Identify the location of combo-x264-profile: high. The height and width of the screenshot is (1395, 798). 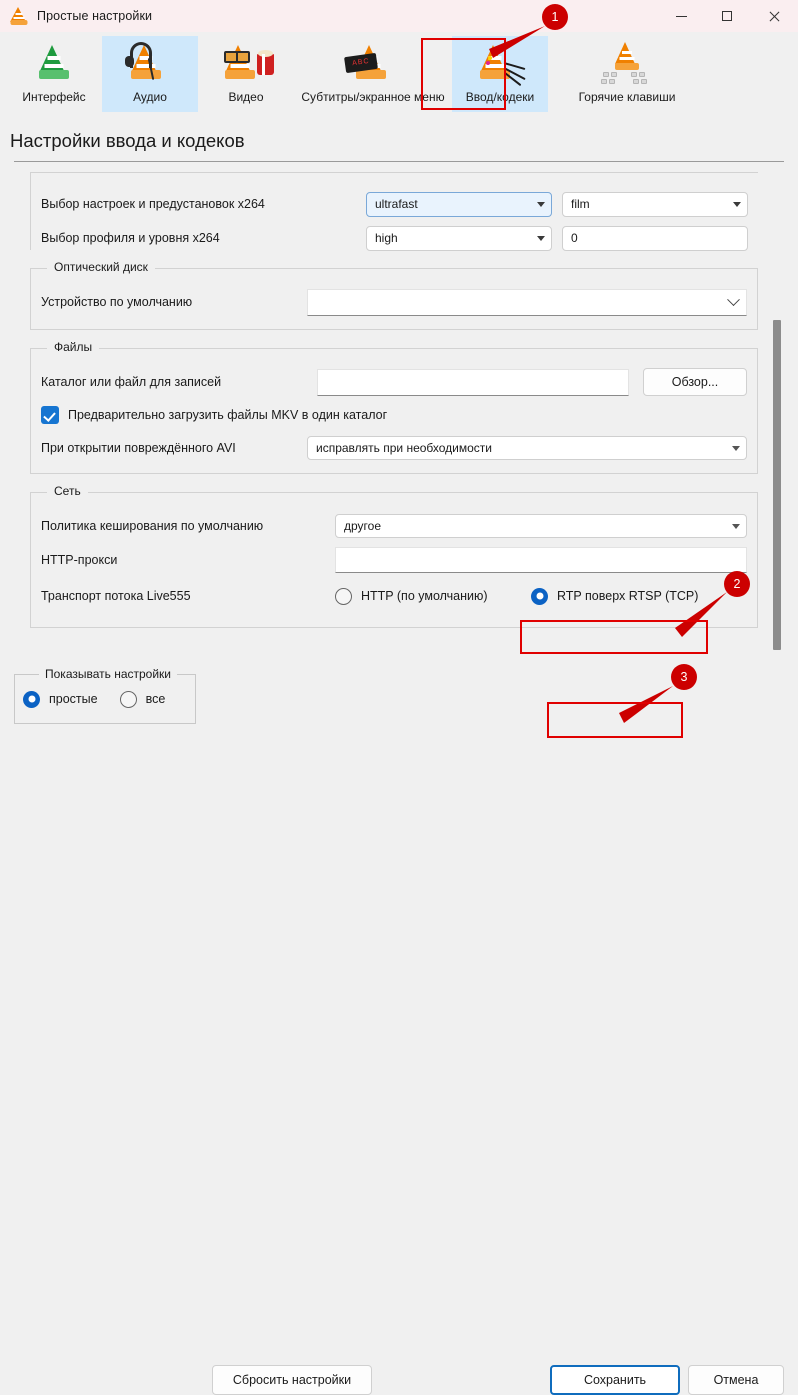
(459, 238).